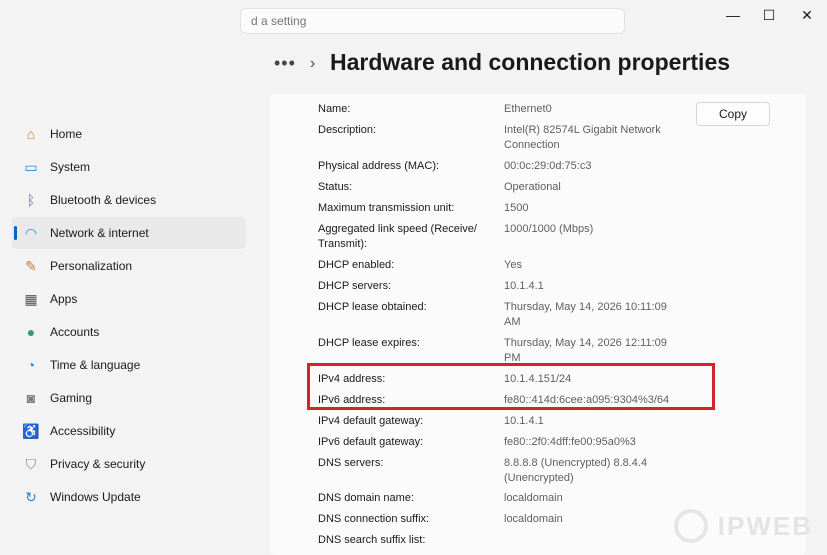  Describe the element at coordinates (31, 265) in the screenshot. I see `brush-icon: ✎` at that location.